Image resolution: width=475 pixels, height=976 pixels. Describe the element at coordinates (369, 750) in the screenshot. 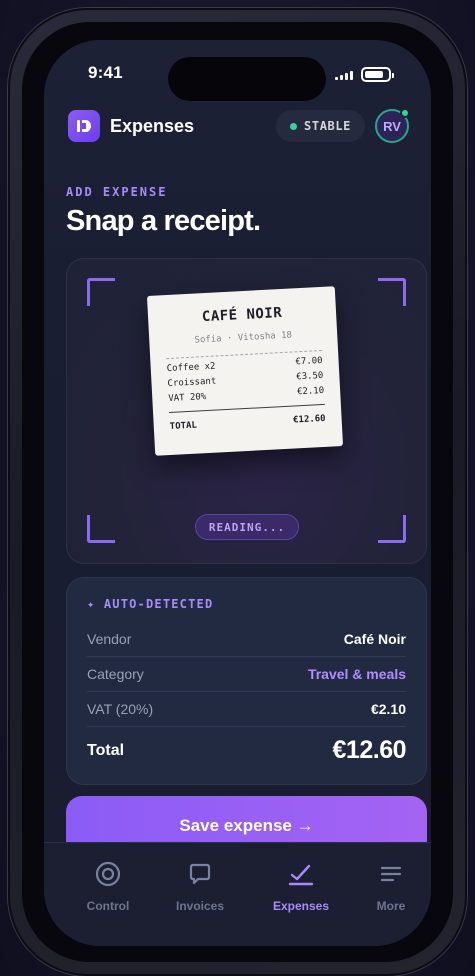

I see `total-value: €12.60` at that location.